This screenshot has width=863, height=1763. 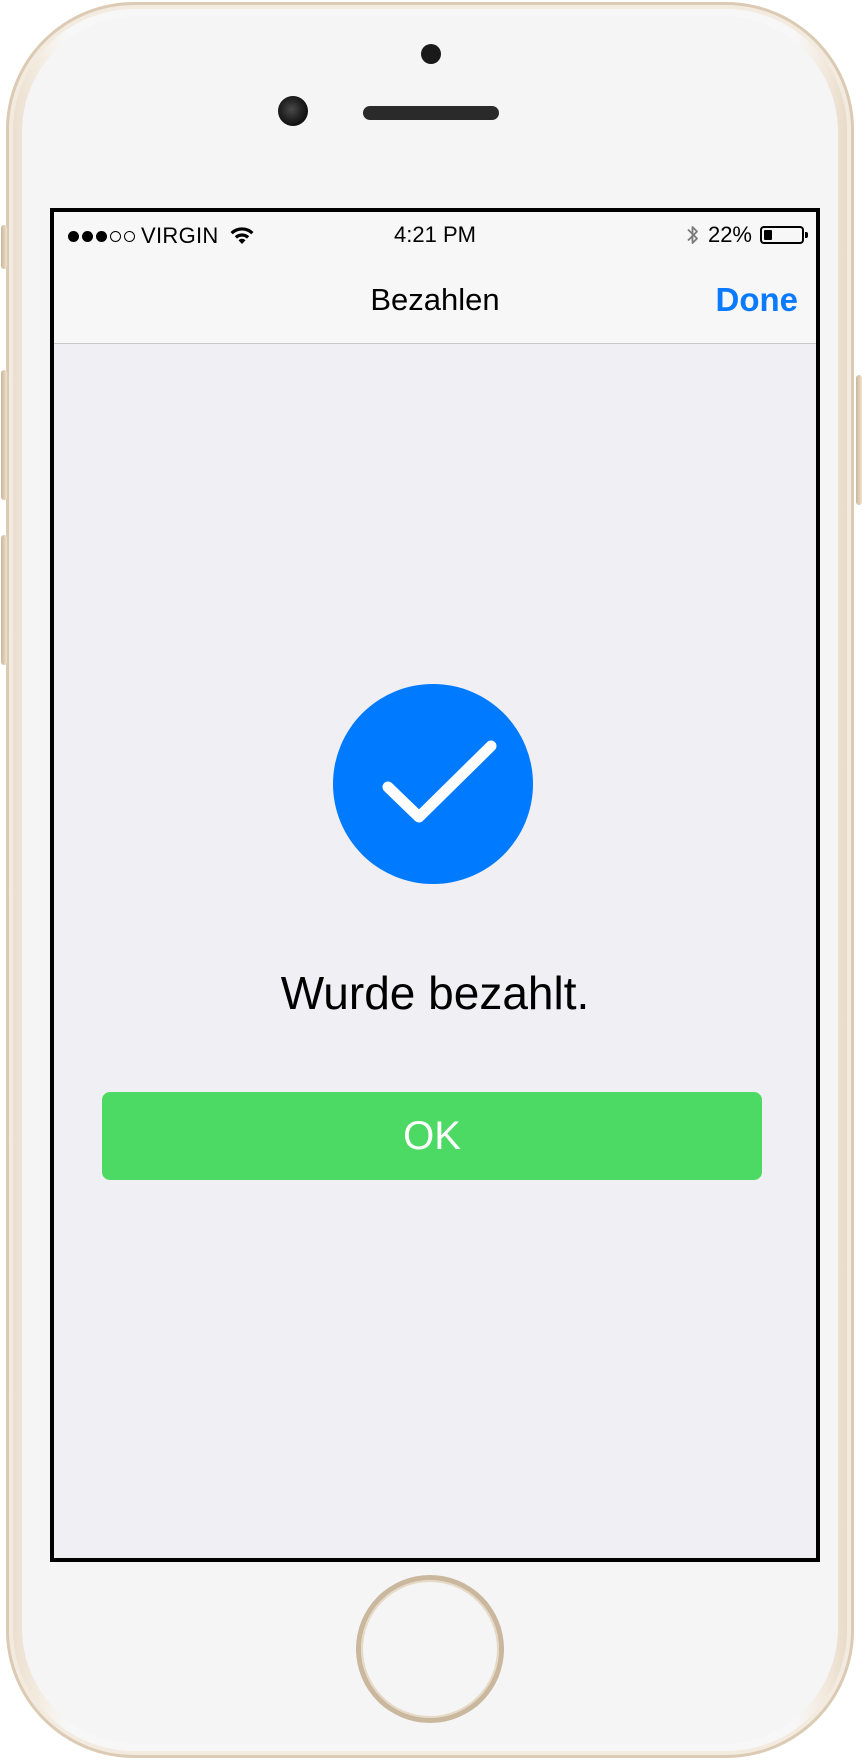 I want to click on success-badge, so click(x=433, y=784).